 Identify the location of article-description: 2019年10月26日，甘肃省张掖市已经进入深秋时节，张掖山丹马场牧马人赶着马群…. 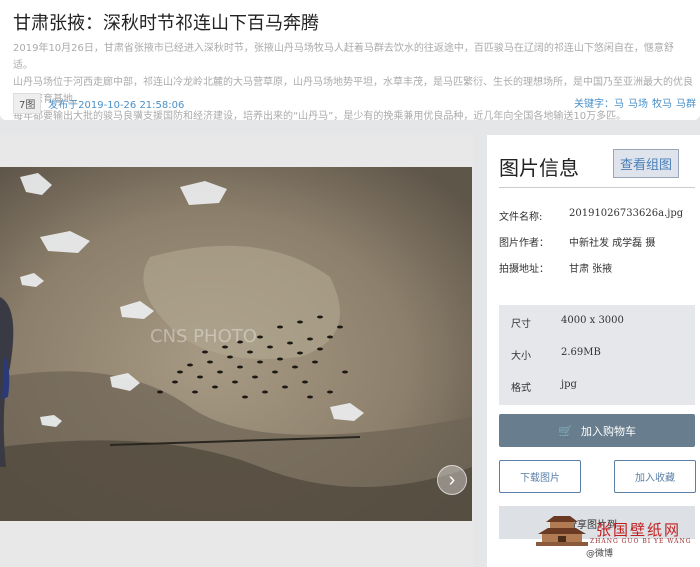
(353, 82).